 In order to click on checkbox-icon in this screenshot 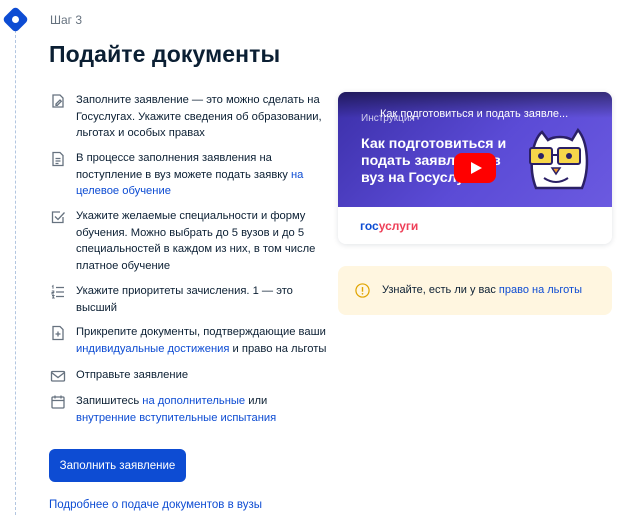, I will do `click(58, 217)`.